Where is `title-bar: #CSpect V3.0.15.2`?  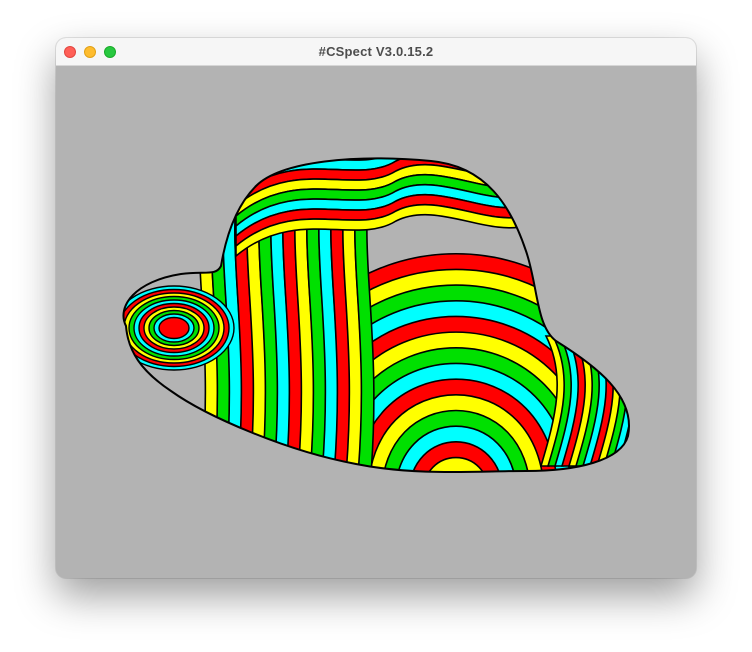
title-bar: #CSpect V3.0.15.2 is located at coordinates (376, 52).